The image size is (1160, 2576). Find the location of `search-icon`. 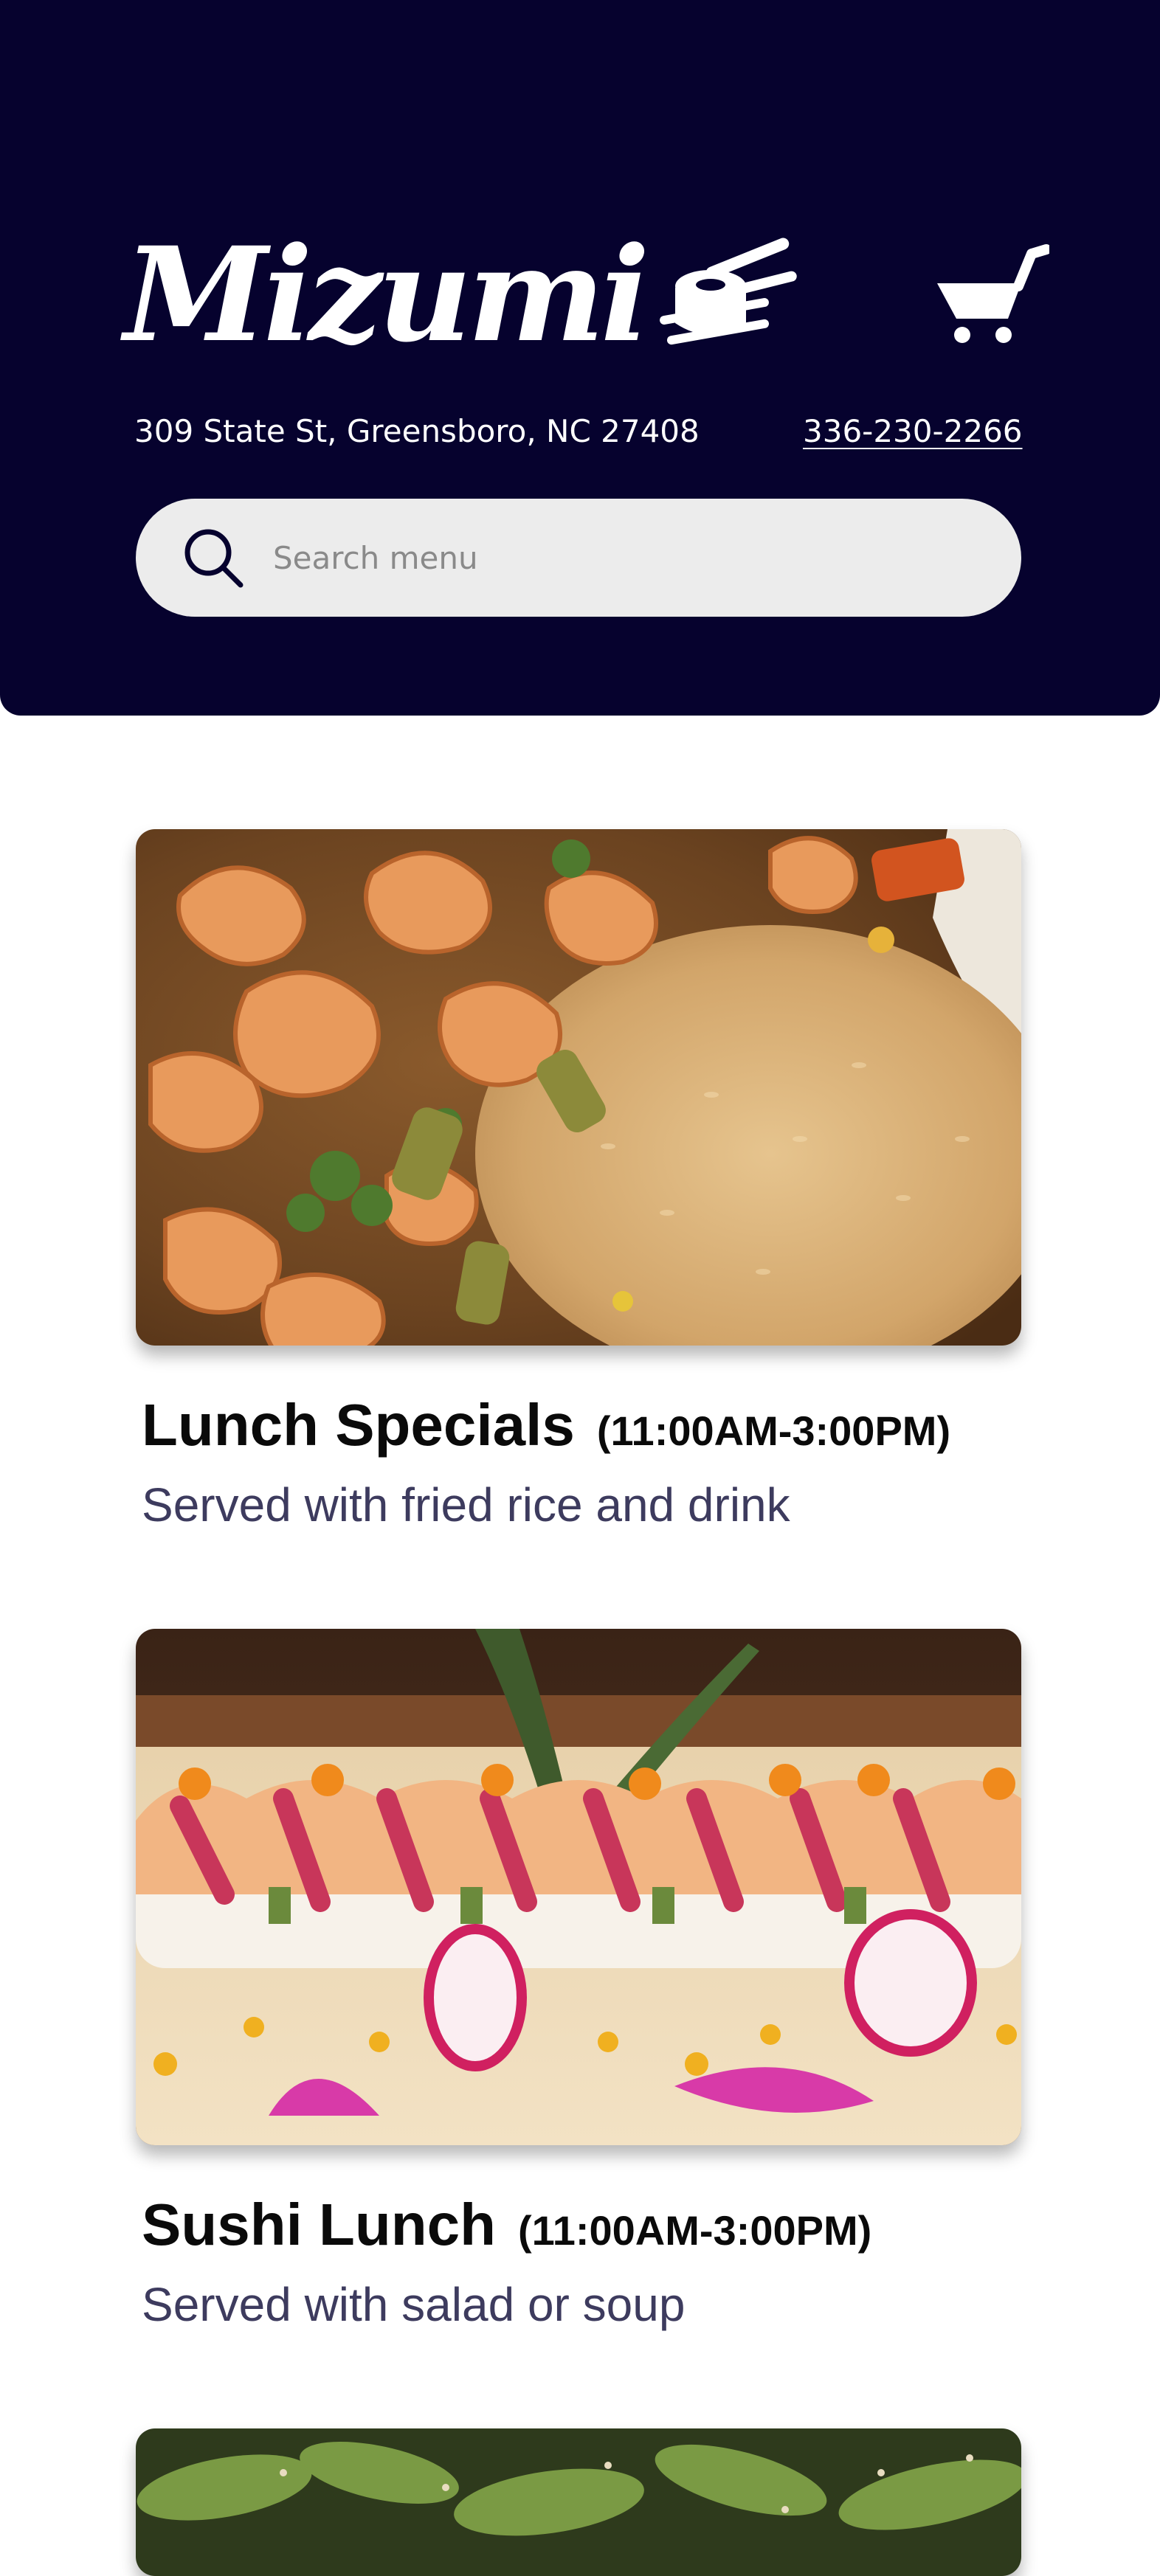

search-icon is located at coordinates (214, 559).